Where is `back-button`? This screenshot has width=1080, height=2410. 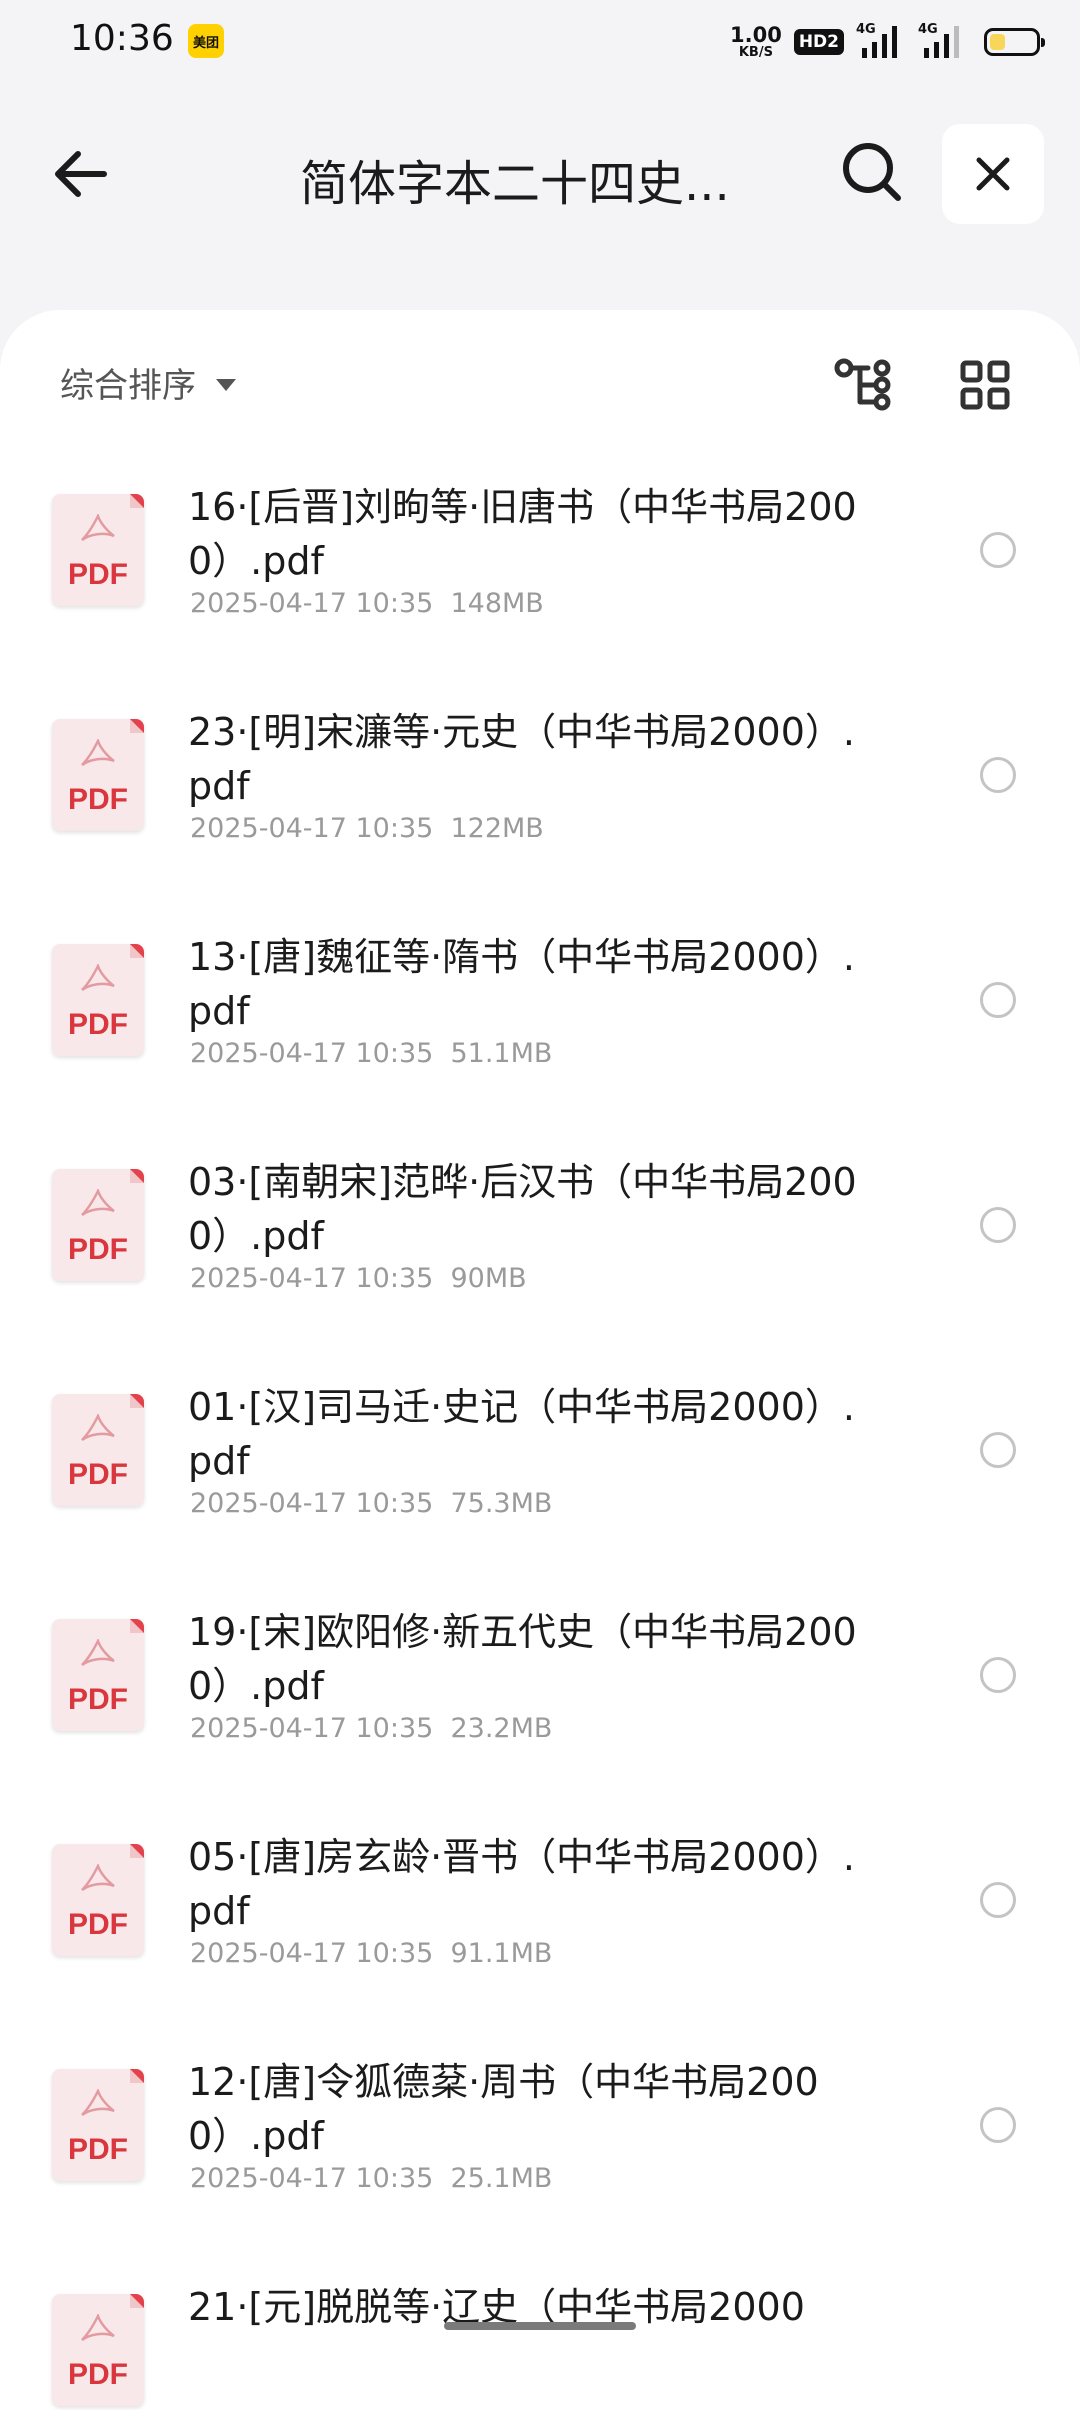
back-button is located at coordinates (80, 174).